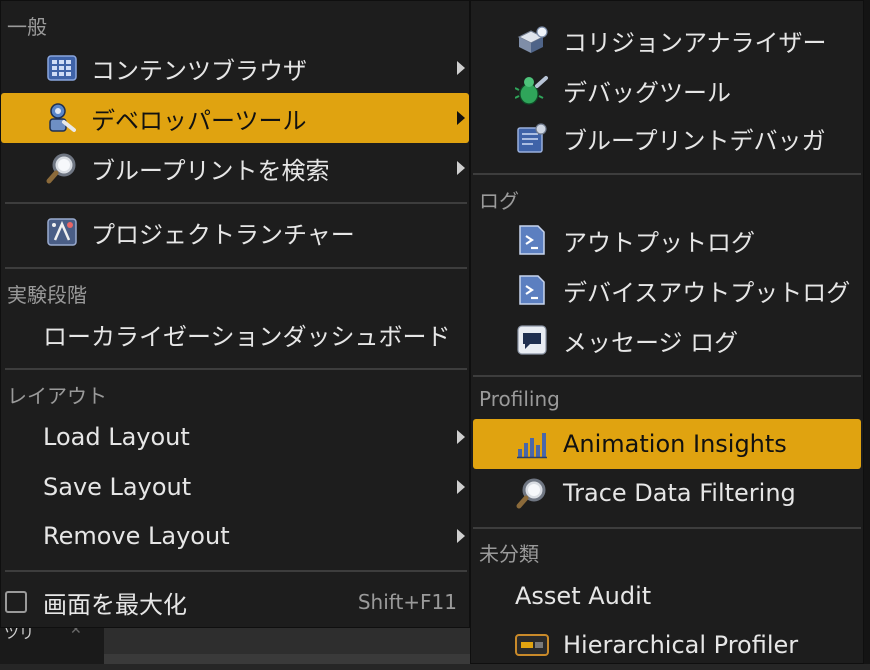  Describe the element at coordinates (235, 487) in the screenshot. I see `menu-item-save-layout: Save Layout` at that location.